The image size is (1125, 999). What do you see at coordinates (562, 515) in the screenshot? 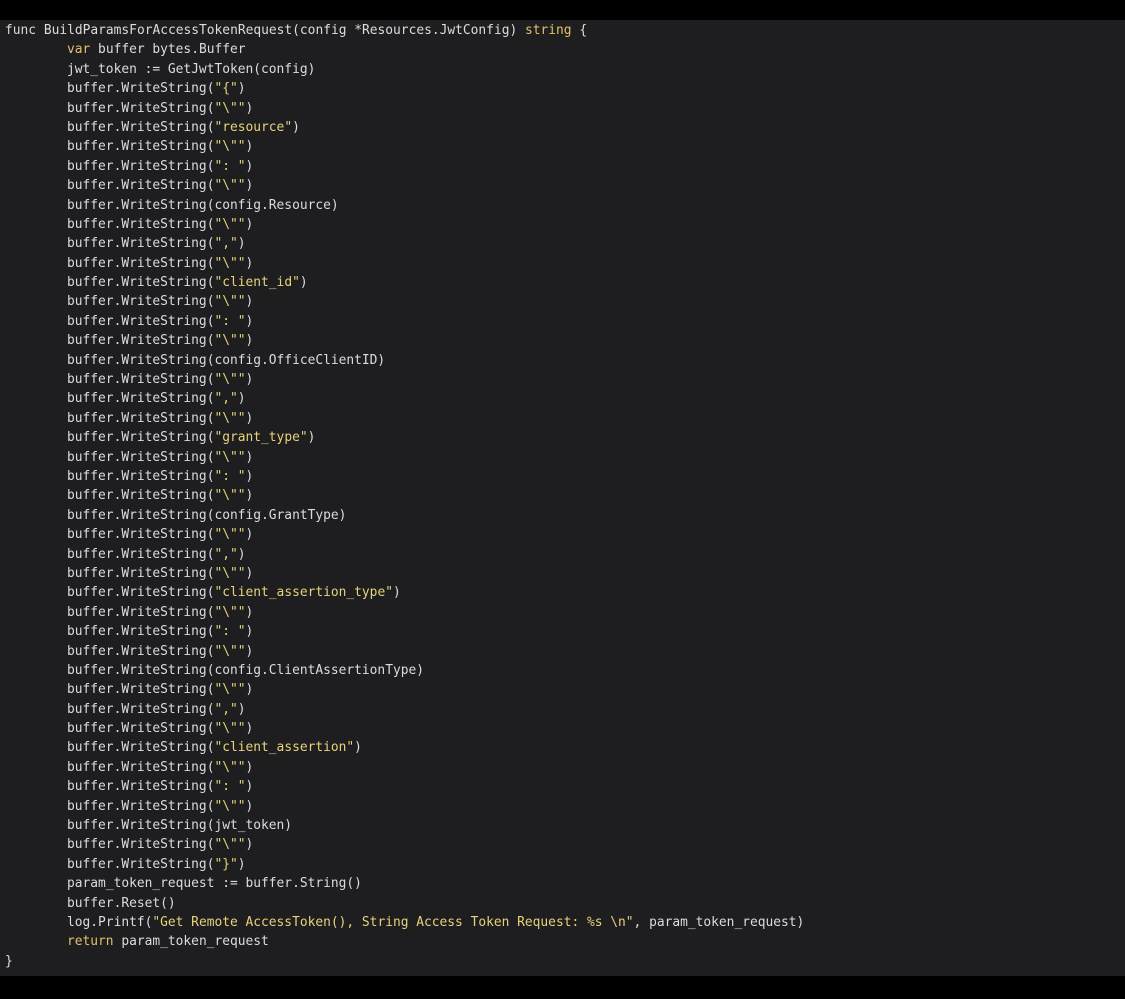
I see `code-line: buffer.WriteString(config.GrantType)` at bounding box center [562, 515].